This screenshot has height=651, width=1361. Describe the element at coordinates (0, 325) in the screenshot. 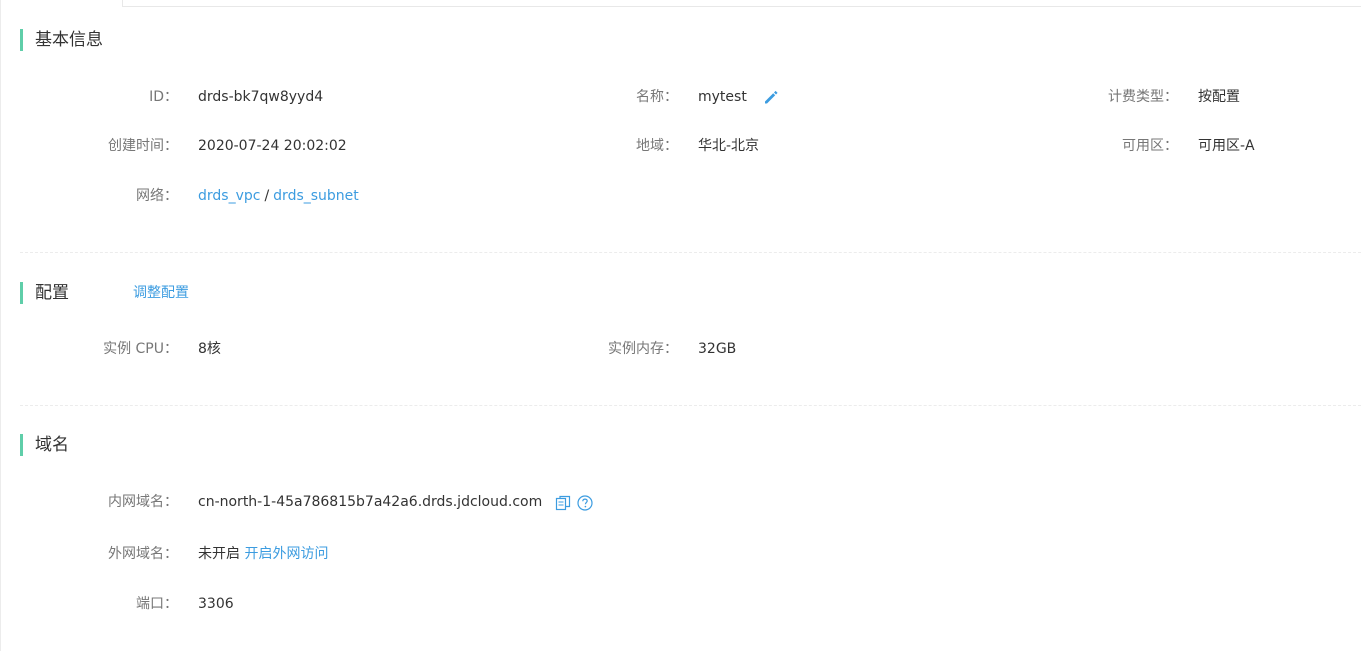

I see `left-border` at that location.